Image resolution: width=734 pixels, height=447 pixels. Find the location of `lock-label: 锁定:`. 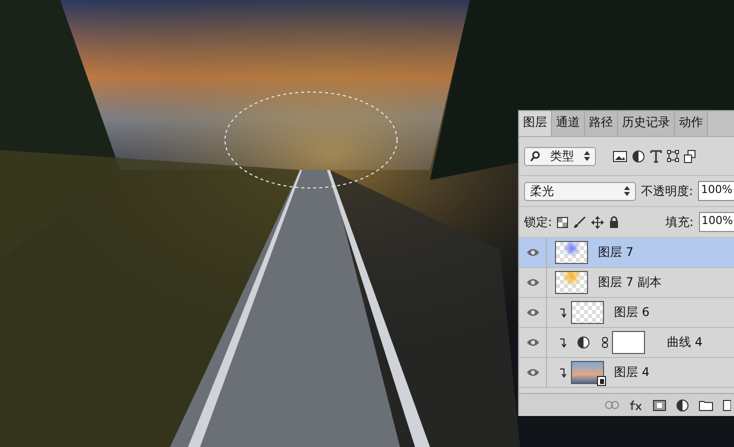

lock-label: 锁定: is located at coordinates (538, 222).